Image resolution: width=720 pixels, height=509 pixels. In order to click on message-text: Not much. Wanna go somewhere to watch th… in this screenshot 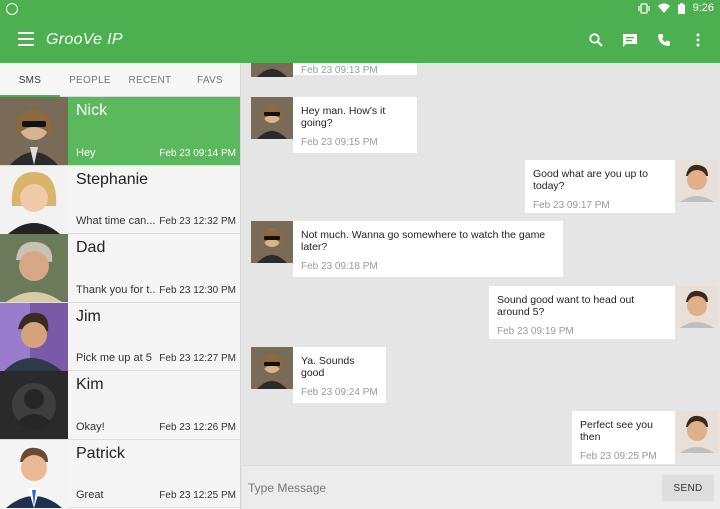, I will do `click(423, 241)`.